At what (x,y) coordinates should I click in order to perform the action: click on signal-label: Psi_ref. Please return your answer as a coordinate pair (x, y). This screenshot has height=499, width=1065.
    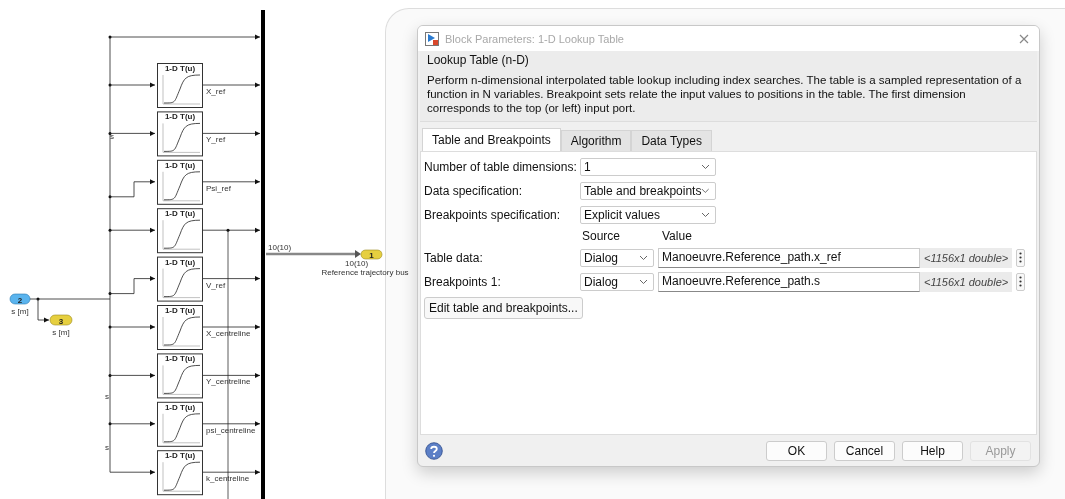
    Looking at the image, I should click on (218, 188).